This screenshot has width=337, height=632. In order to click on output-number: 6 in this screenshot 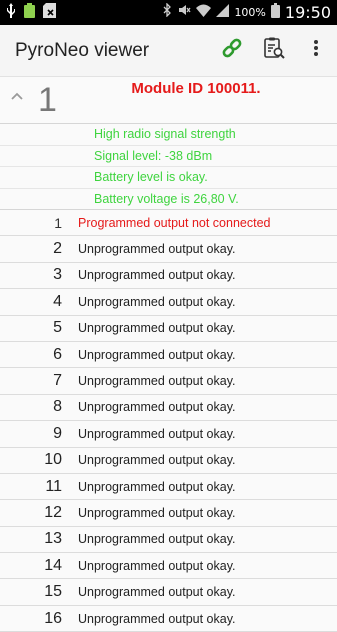, I will do `click(57, 354)`.